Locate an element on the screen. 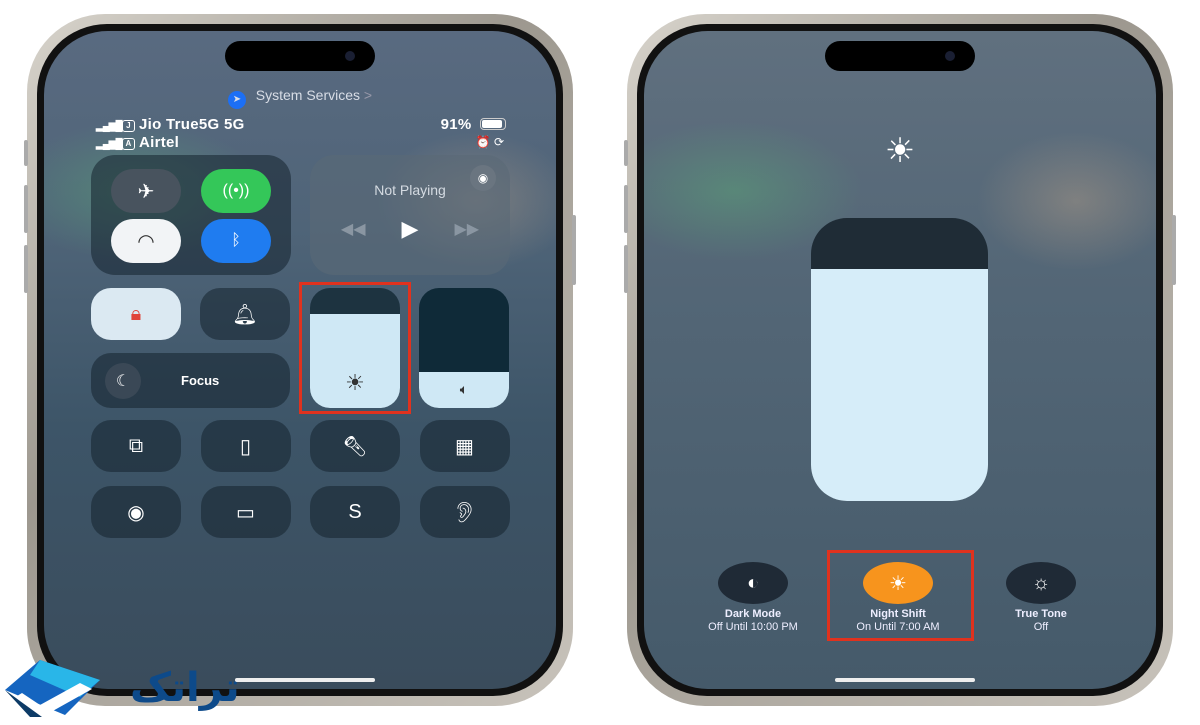 The height and width of the screenshot is (725, 1200). volume-slider: 🔈︎ is located at coordinates (464, 348).